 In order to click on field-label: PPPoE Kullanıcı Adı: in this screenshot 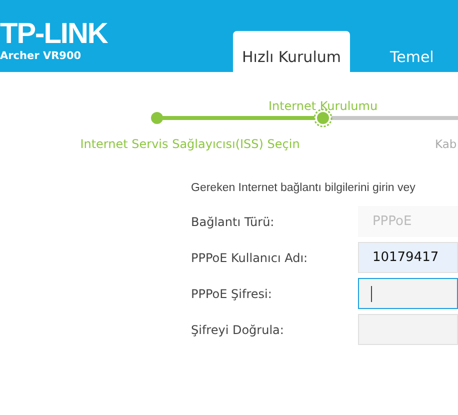, I will do `click(250, 257)`.